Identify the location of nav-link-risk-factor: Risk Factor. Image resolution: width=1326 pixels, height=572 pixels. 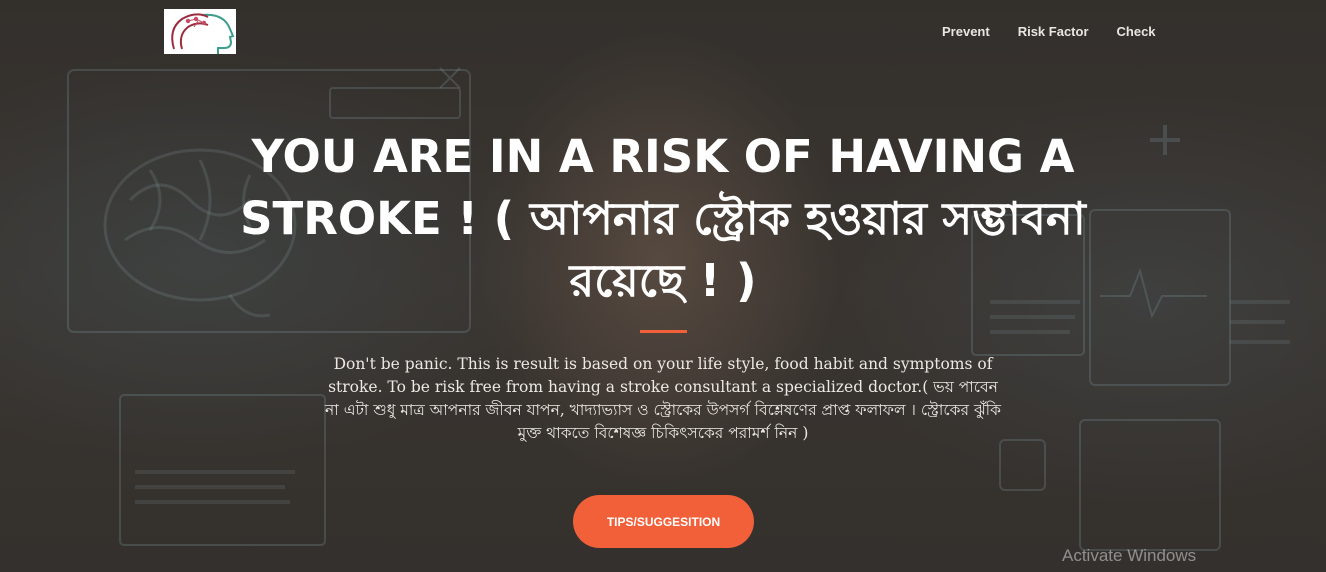
(1053, 31).